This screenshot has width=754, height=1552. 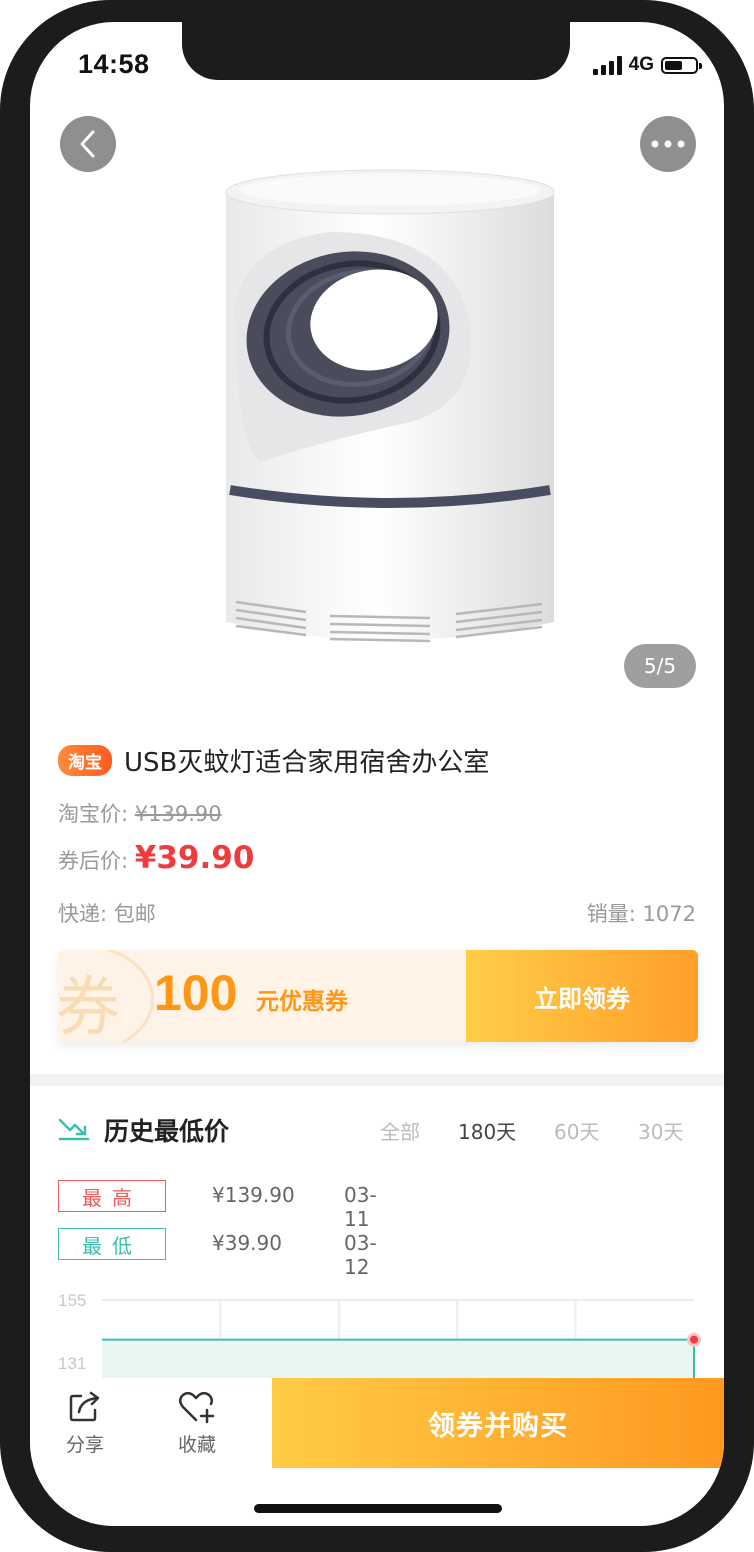 What do you see at coordinates (498, 1423) in the screenshot?
I see `claim-and-buy-button: 领券并购买` at bounding box center [498, 1423].